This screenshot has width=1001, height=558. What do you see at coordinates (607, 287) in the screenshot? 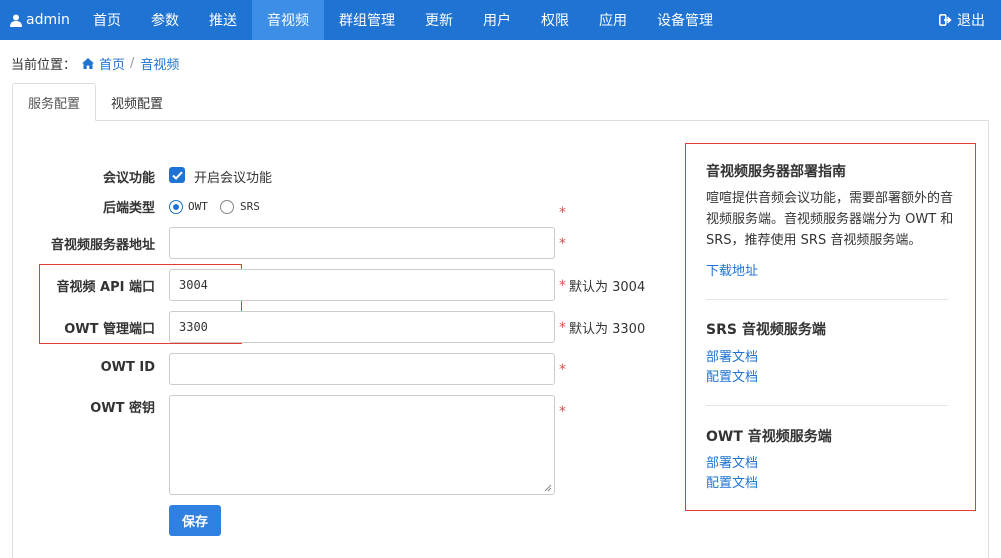
I see `api-port-hint: 默认为 3004` at bounding box center [607, 287].